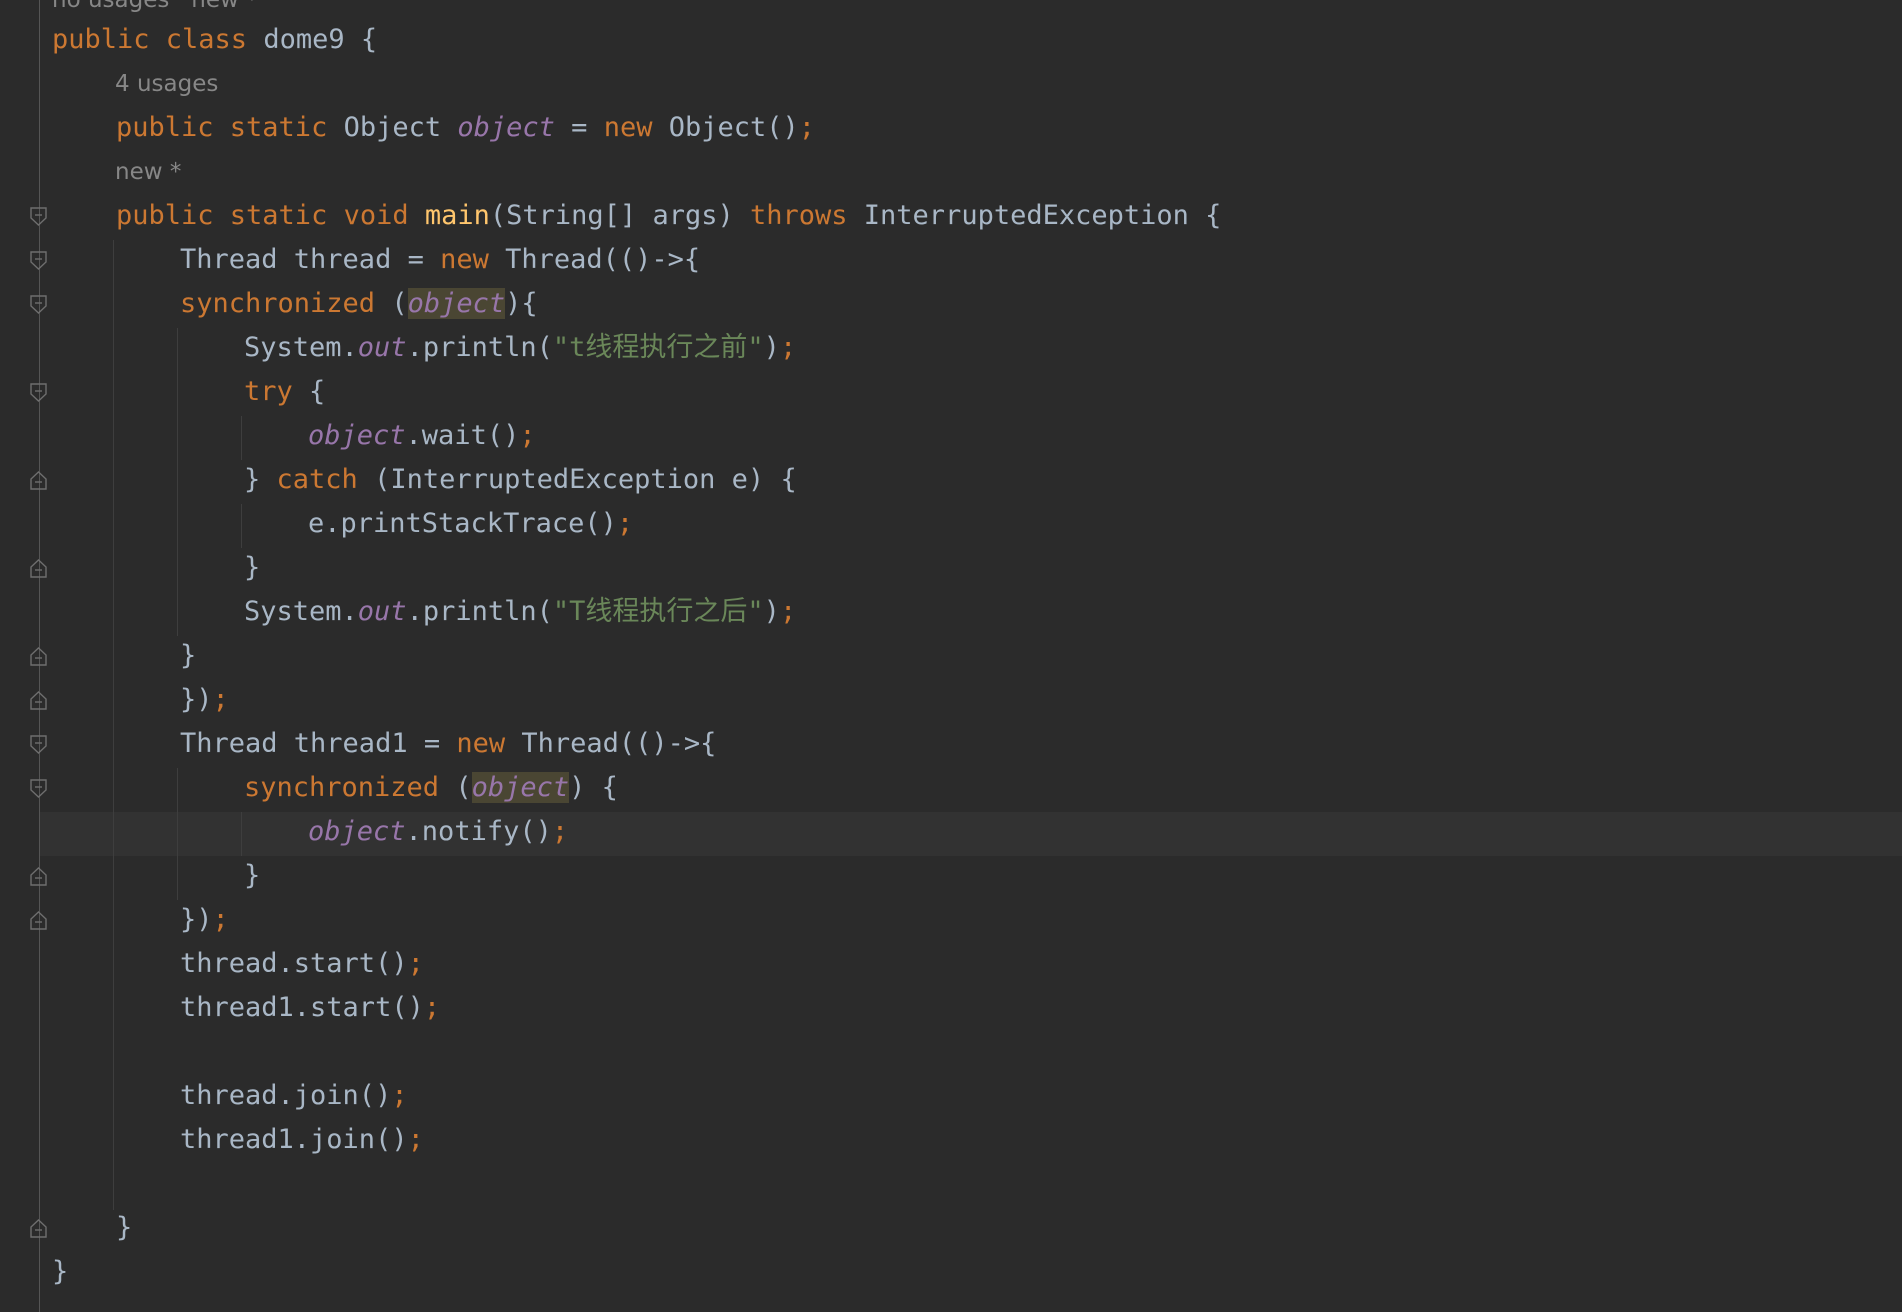 The image size is (1902, 1312). I want to click on code-token: "T线程执行之后", so click(658, 611).